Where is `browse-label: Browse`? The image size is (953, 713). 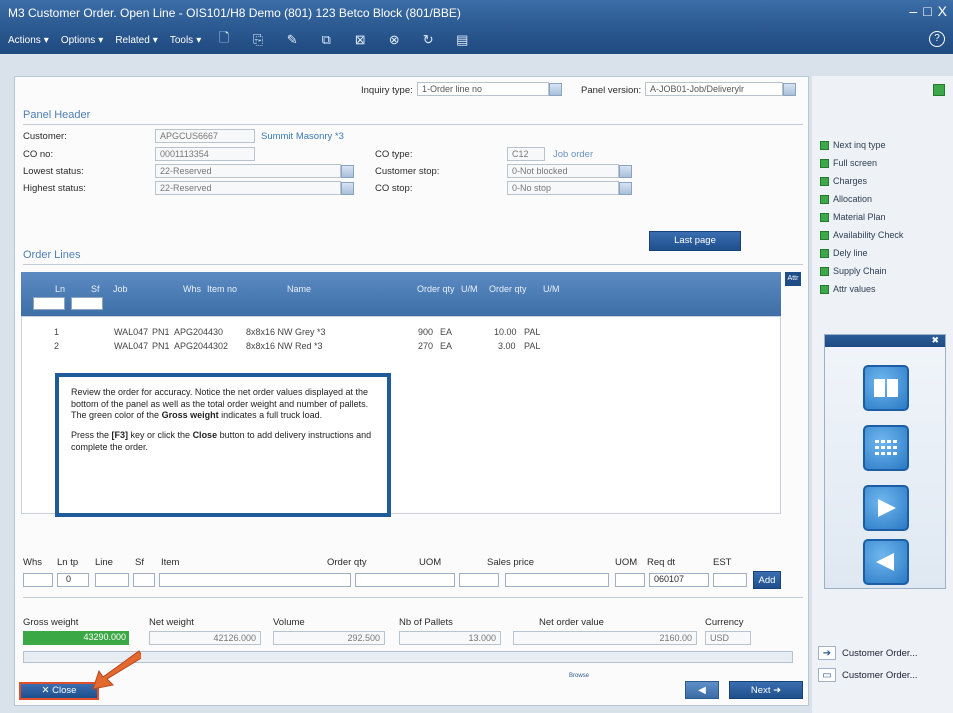
browse-label: Browse is located at coordinates (579, 676).